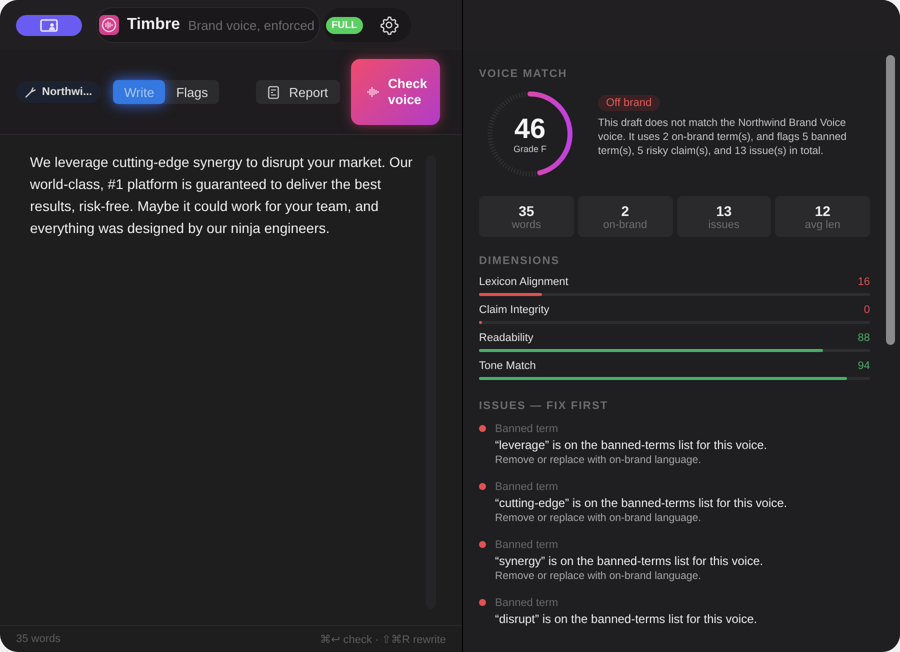 This screenshot has width=900, height=652. I want to click on stat-label: issues, so click(724, 224).